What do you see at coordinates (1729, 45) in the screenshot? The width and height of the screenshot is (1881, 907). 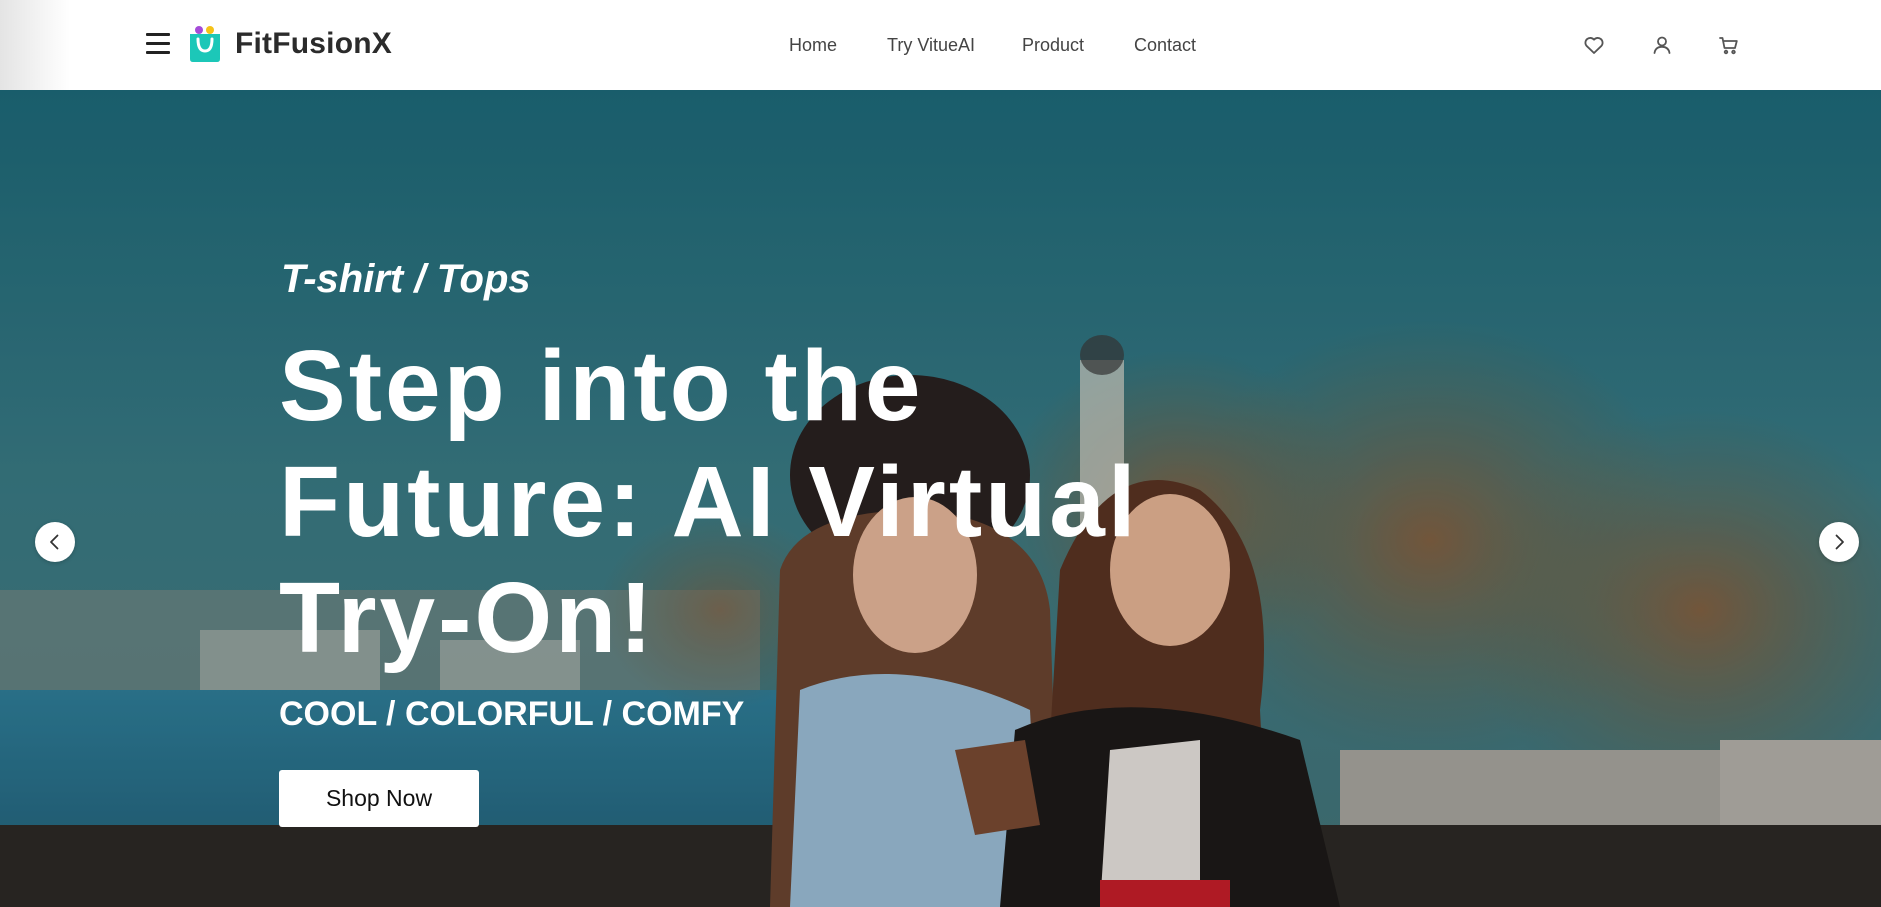 I see `cart-icon` at bounding box center [1729, 45].